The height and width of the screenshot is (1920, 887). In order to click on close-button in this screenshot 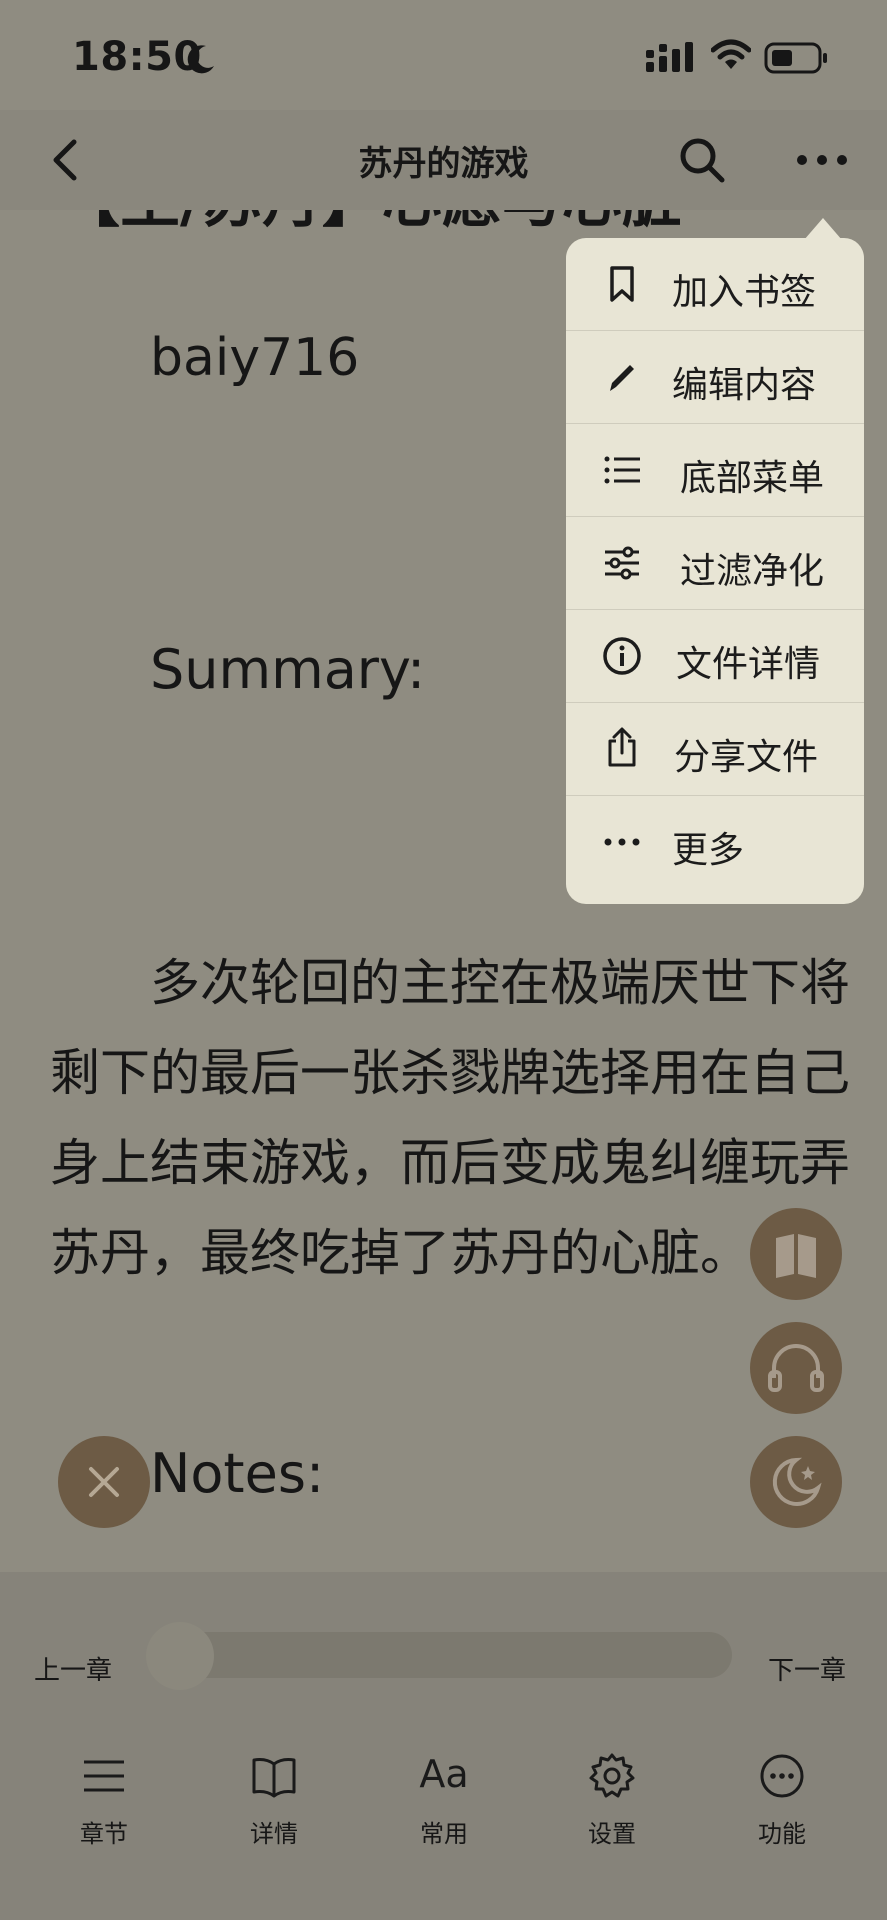, I will do `click(104, 1482)`.